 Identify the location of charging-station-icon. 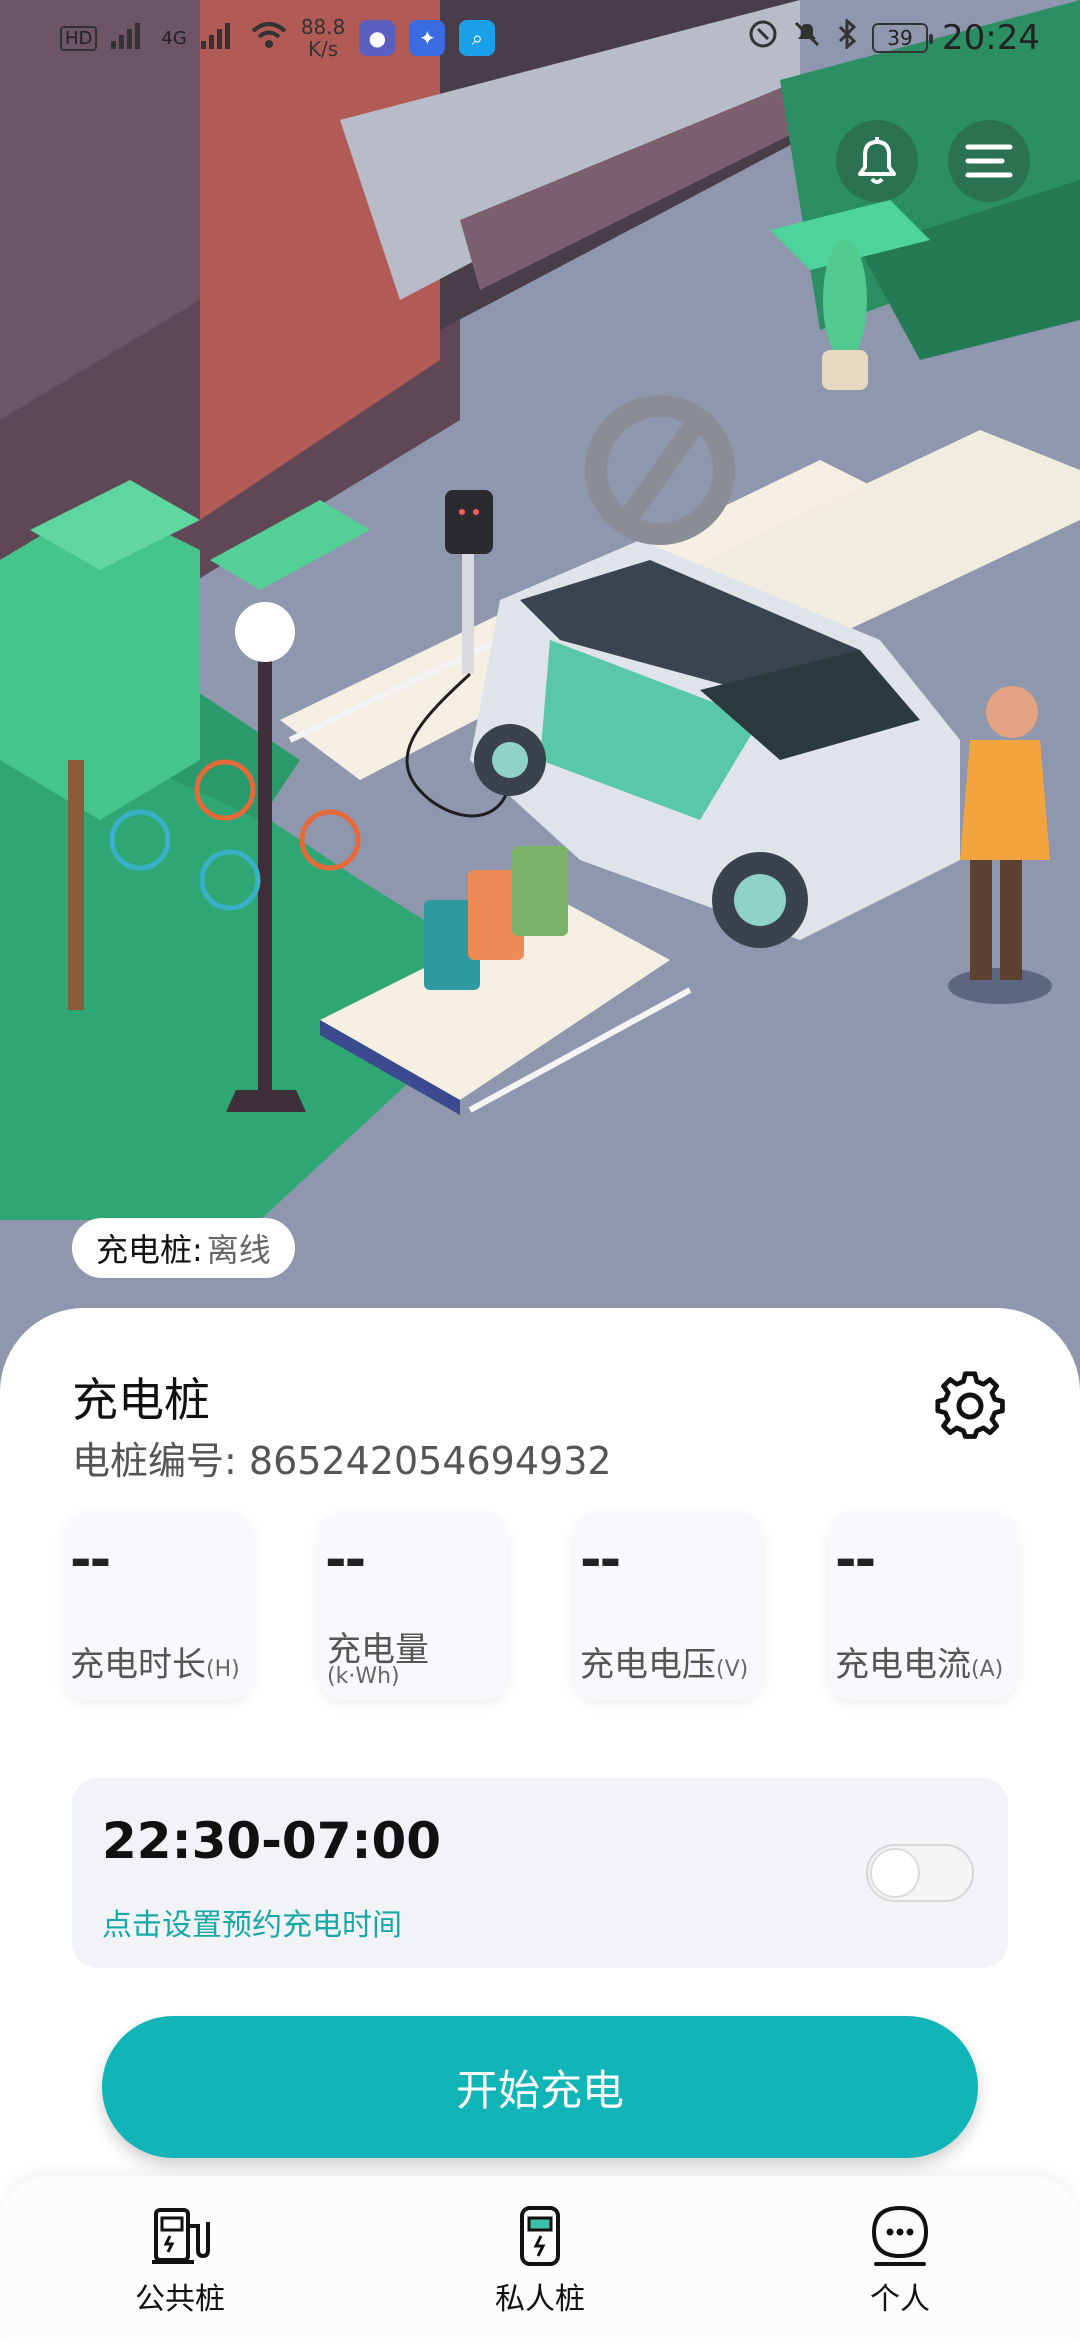
(180, 2236).